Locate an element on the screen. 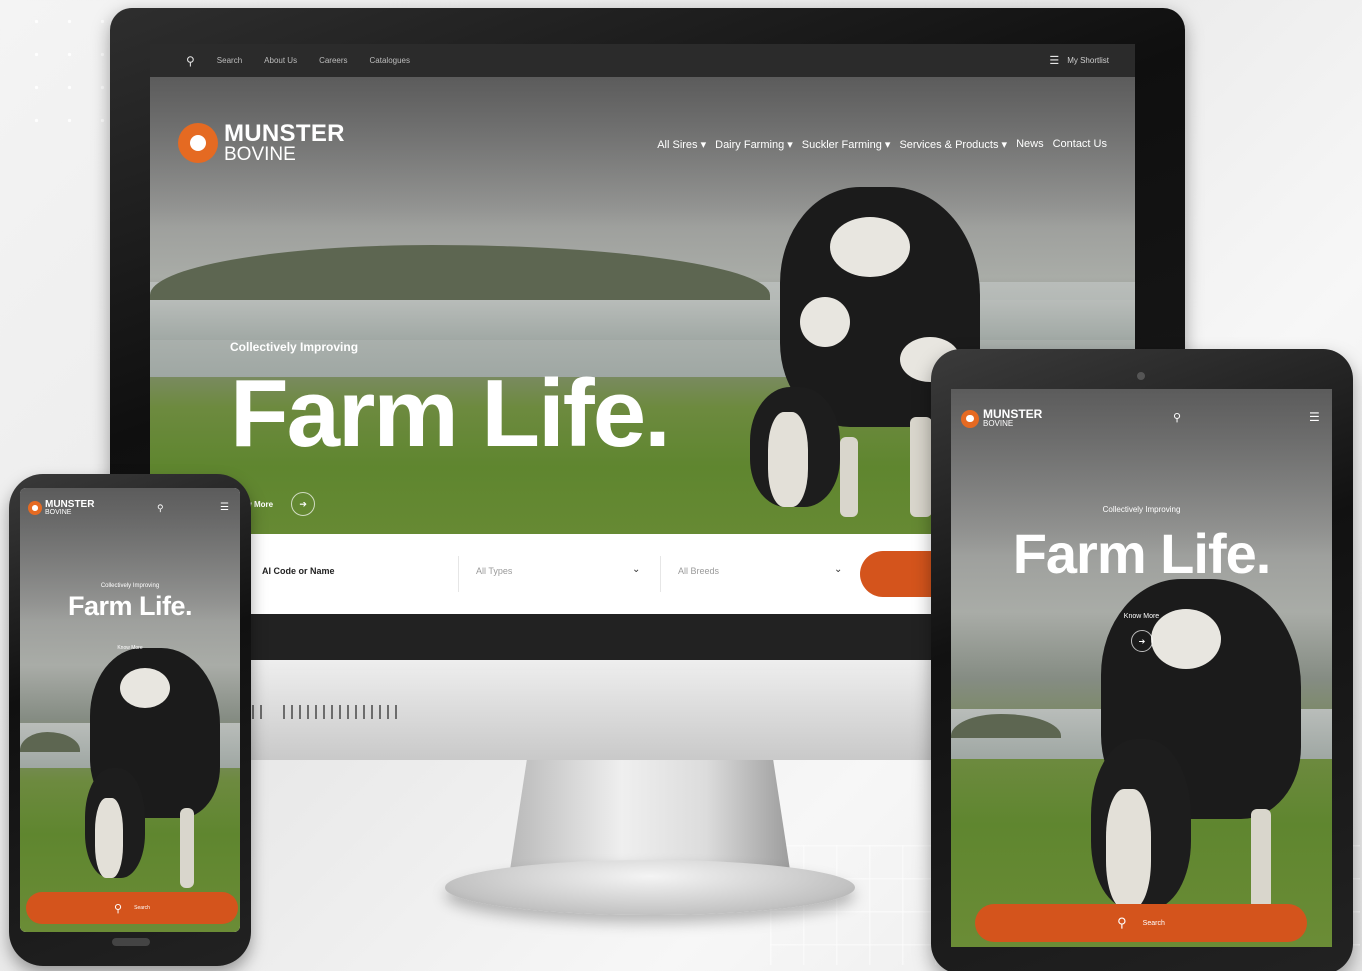 The width and height of the screenshot is (1362, 971). topbar-link-about: About Us is located at coordinates (280, 60).